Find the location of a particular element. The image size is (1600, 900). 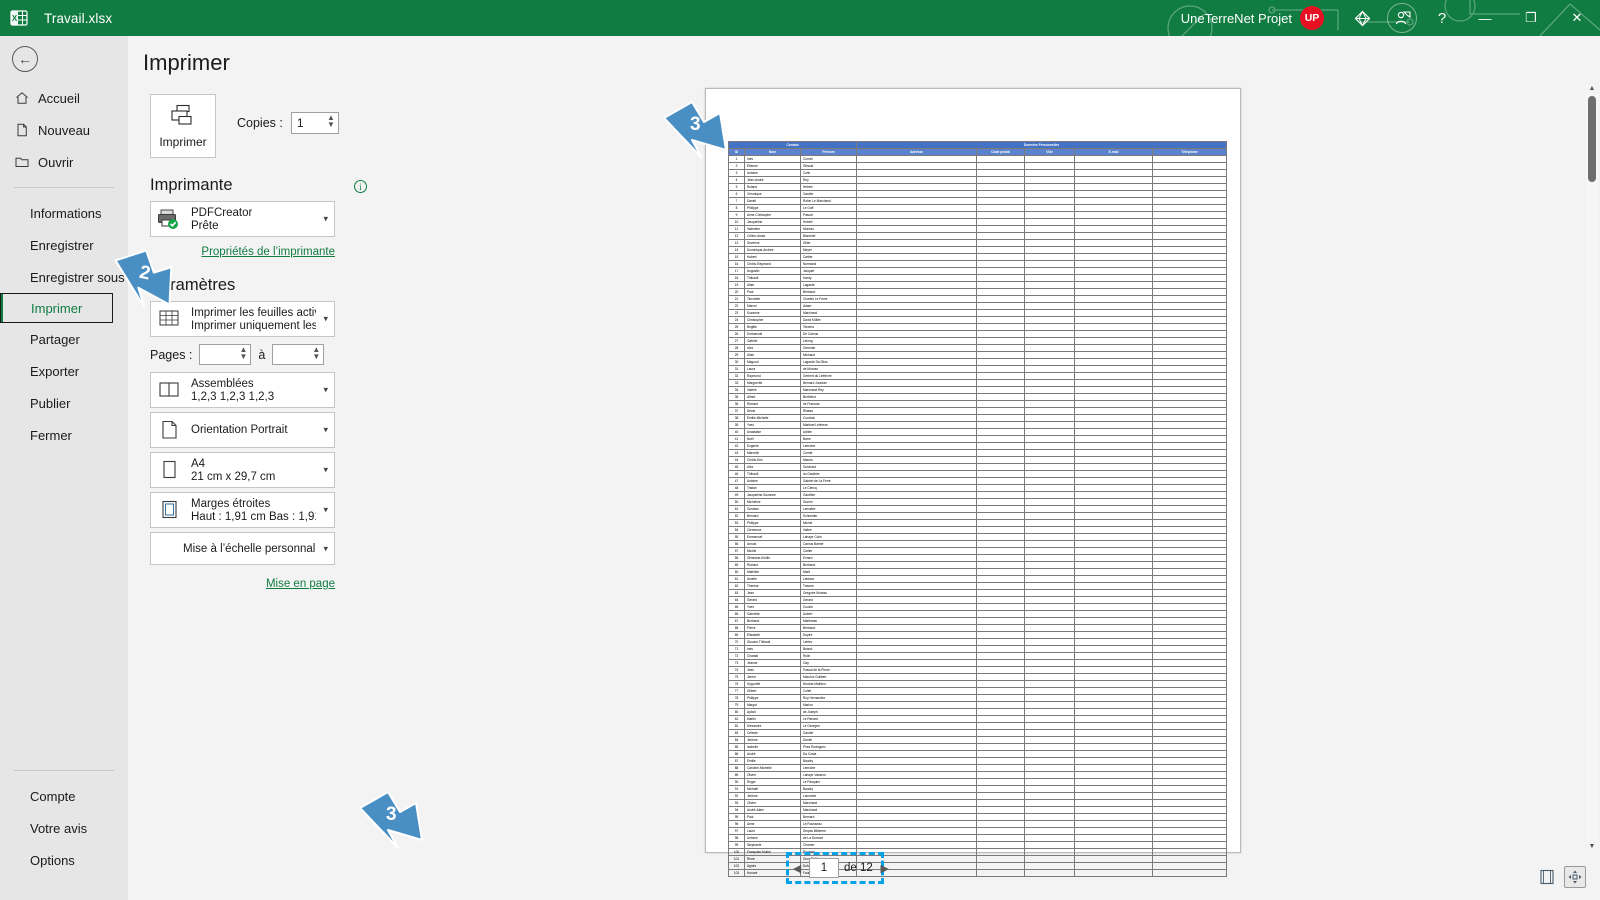

table-cell: Valentine is located at coordinates (772, 229).